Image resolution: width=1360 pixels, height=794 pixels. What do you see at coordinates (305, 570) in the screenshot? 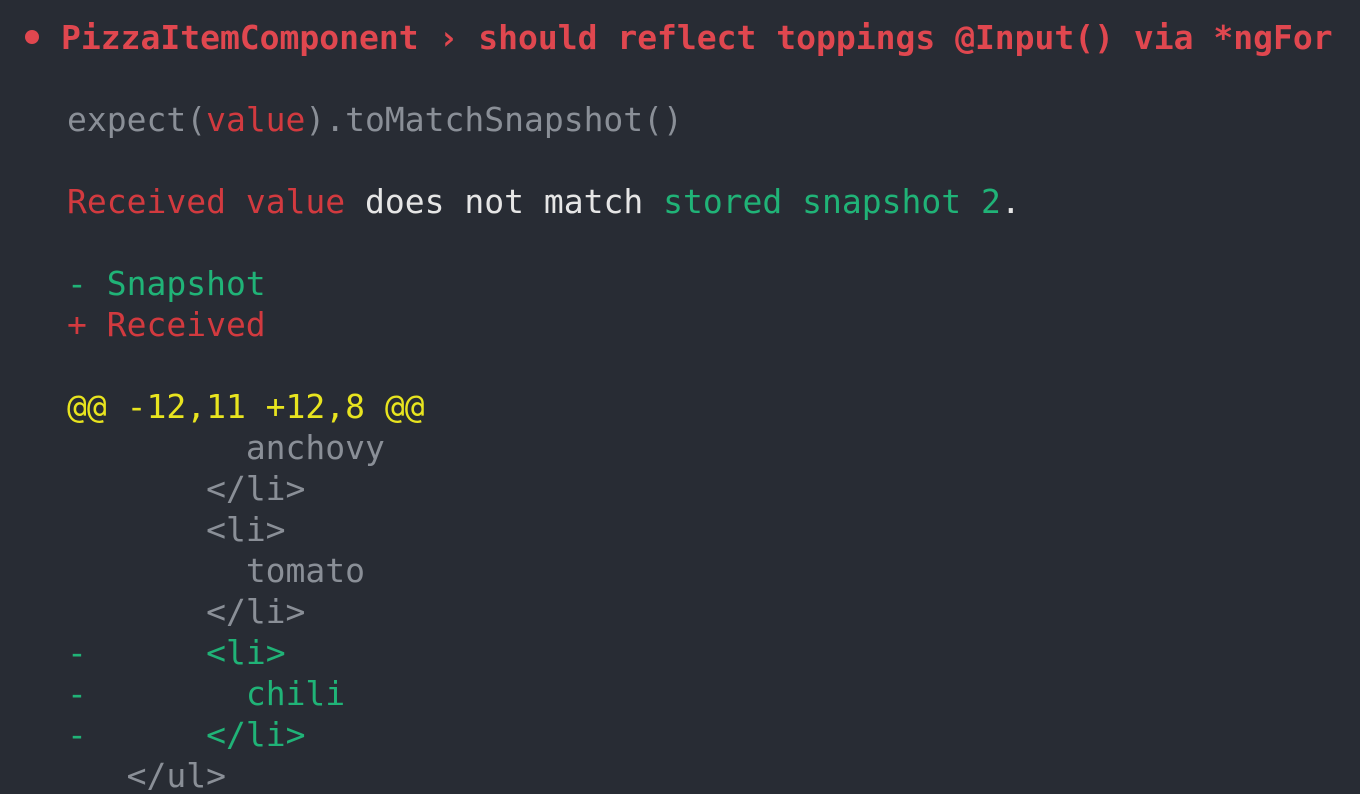
I see `diff-text: tomato` at bounding box center [305, 570].